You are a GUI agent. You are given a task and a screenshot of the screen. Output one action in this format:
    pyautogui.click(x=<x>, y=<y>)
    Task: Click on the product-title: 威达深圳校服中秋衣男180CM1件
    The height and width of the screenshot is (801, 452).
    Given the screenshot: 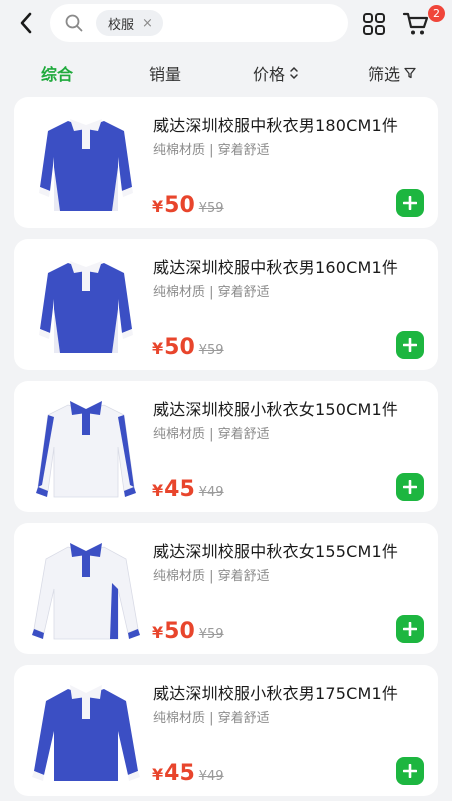 What is the action you would take?
    pyautogui.click(x=276, y=125)
    